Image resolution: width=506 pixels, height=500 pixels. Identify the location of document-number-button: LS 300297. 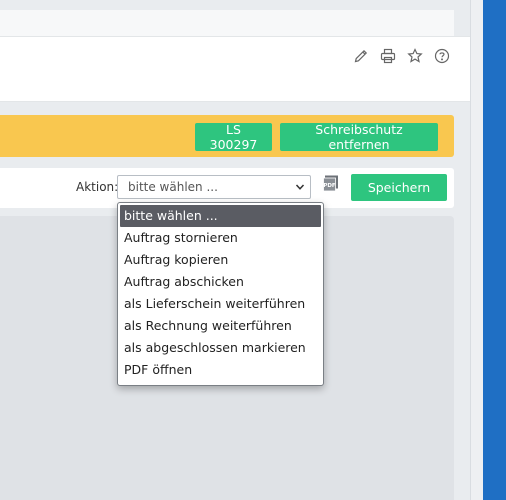
(233, 137).